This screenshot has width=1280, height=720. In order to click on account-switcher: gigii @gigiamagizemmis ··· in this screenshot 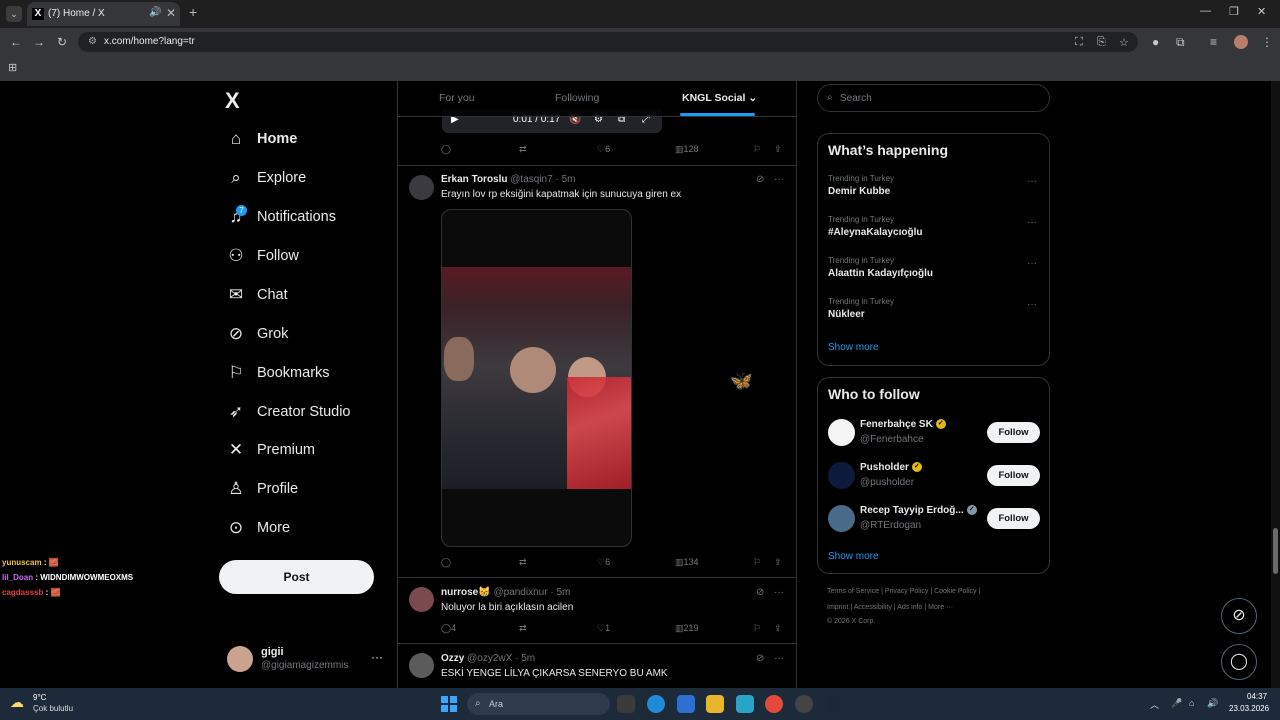, I will do `click(307, 660)`.